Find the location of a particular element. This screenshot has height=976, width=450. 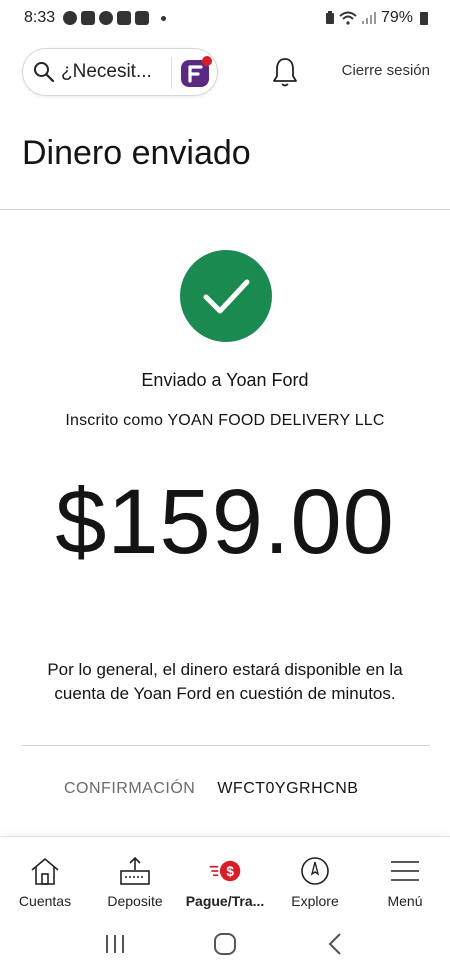

nav-item-accounts: Cuentas is located at coordinates (45, 874).